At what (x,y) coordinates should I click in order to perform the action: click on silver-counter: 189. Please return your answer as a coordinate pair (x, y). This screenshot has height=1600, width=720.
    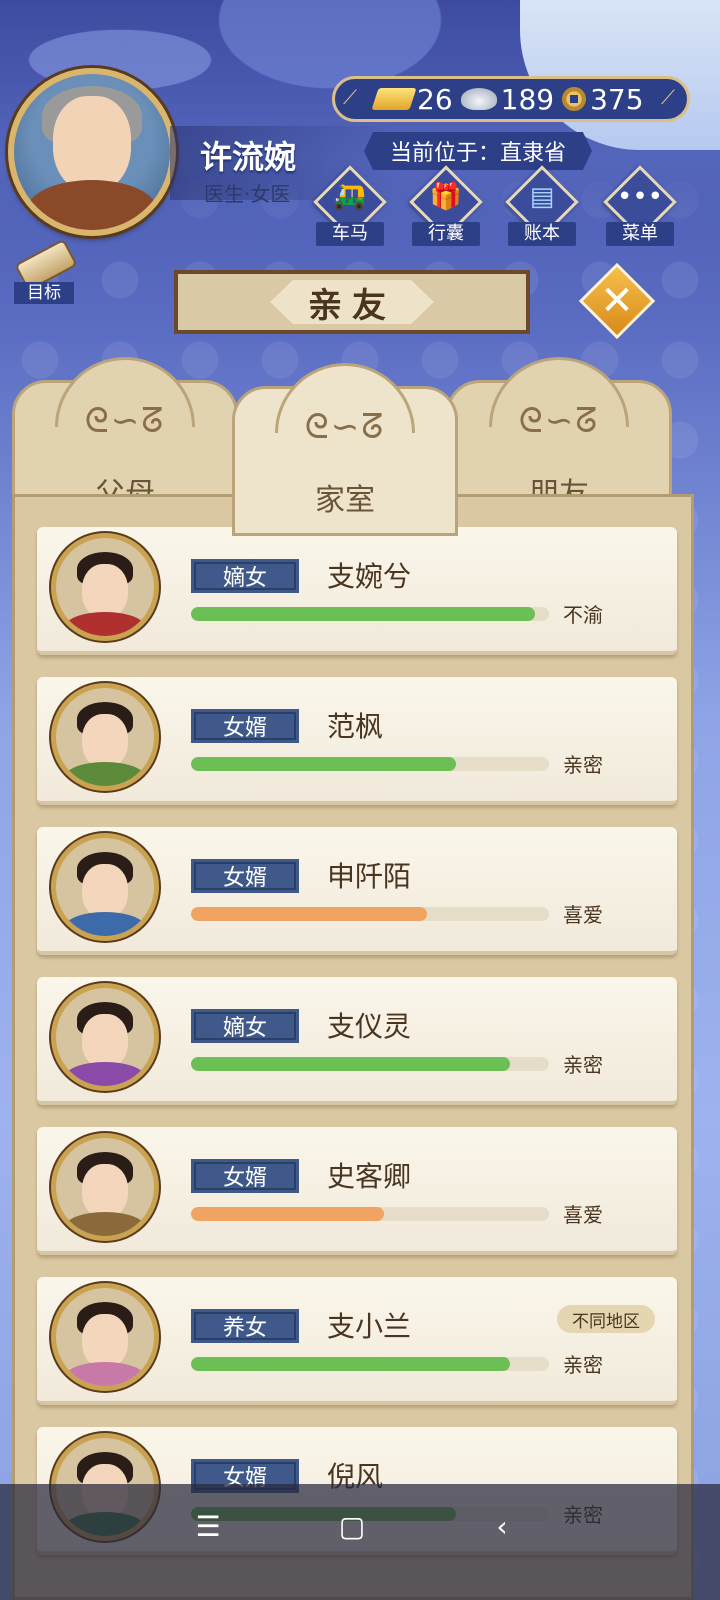
    Looking at the image, I should click on (507, 99).